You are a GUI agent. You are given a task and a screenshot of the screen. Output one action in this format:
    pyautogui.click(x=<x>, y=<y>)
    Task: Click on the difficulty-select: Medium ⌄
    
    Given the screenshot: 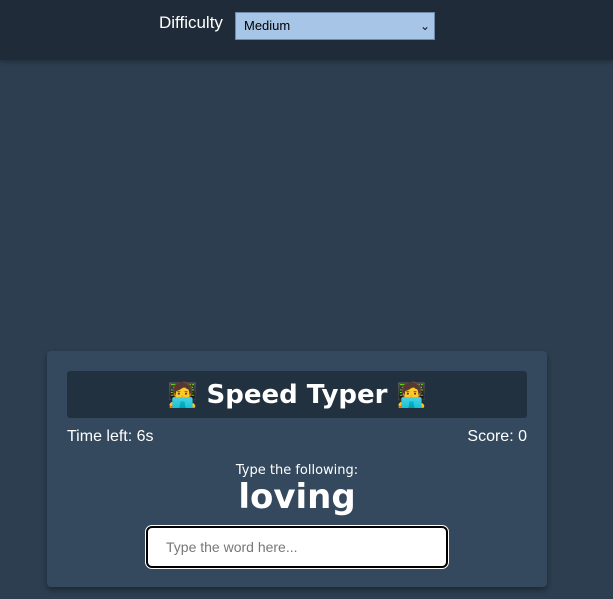 What is the action you would take?
    pyautogui.click(x=335, y=26)
    